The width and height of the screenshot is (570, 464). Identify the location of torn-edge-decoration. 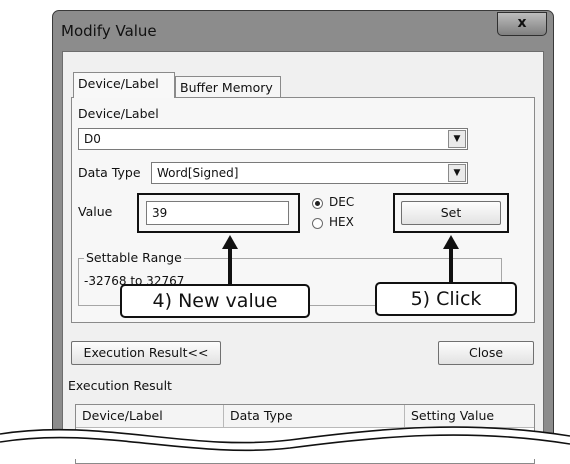
(285, 442).